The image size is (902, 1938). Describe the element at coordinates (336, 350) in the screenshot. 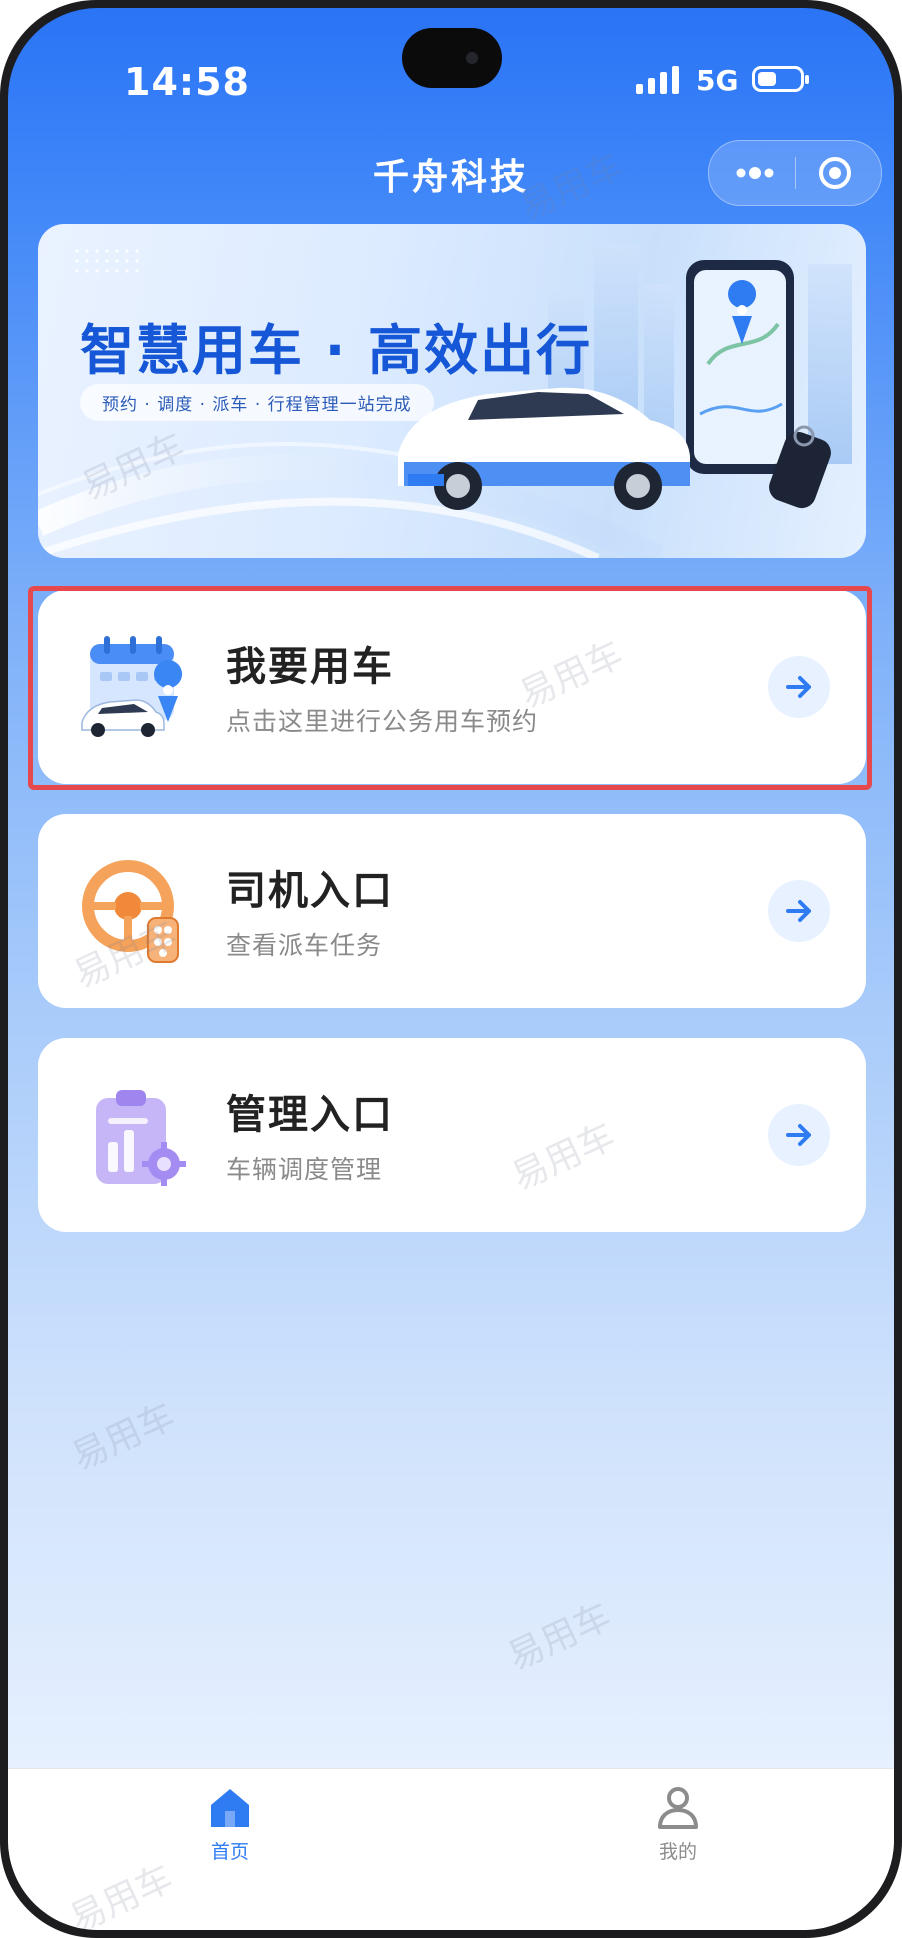

I see `banner-title: 智慧用车 · 高效出行` at that location.